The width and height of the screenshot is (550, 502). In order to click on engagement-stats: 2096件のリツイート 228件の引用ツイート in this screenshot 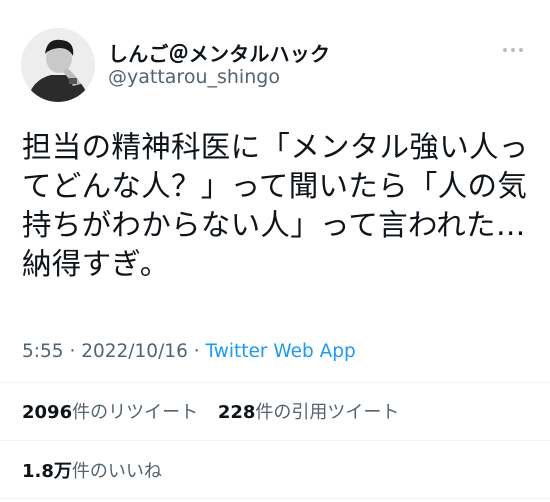, I will do `click(210, 411)`.